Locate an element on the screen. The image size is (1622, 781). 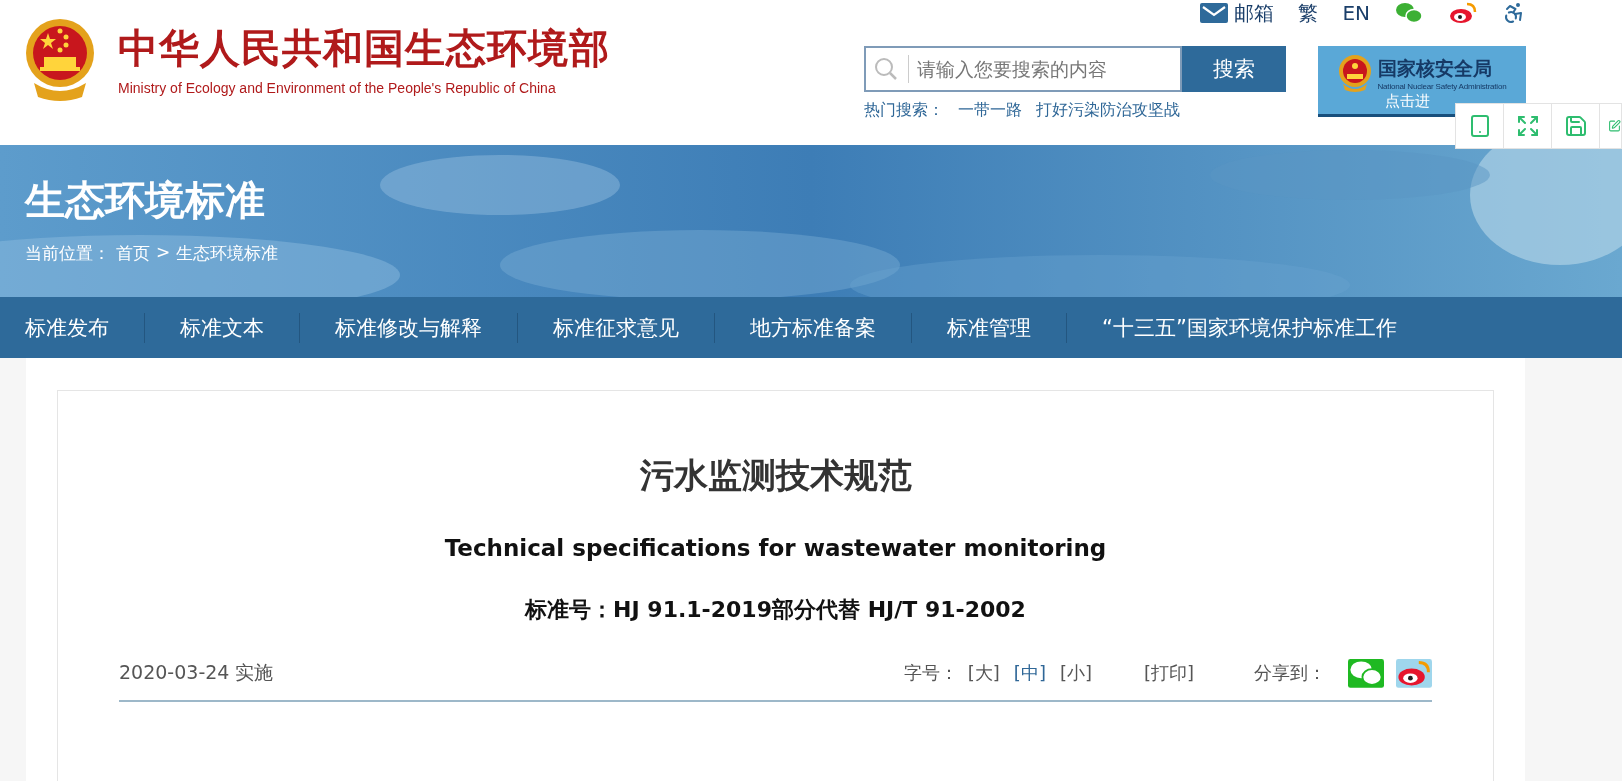
breadcrumb-label: 当前位置： is located at coordinates (67, 253).